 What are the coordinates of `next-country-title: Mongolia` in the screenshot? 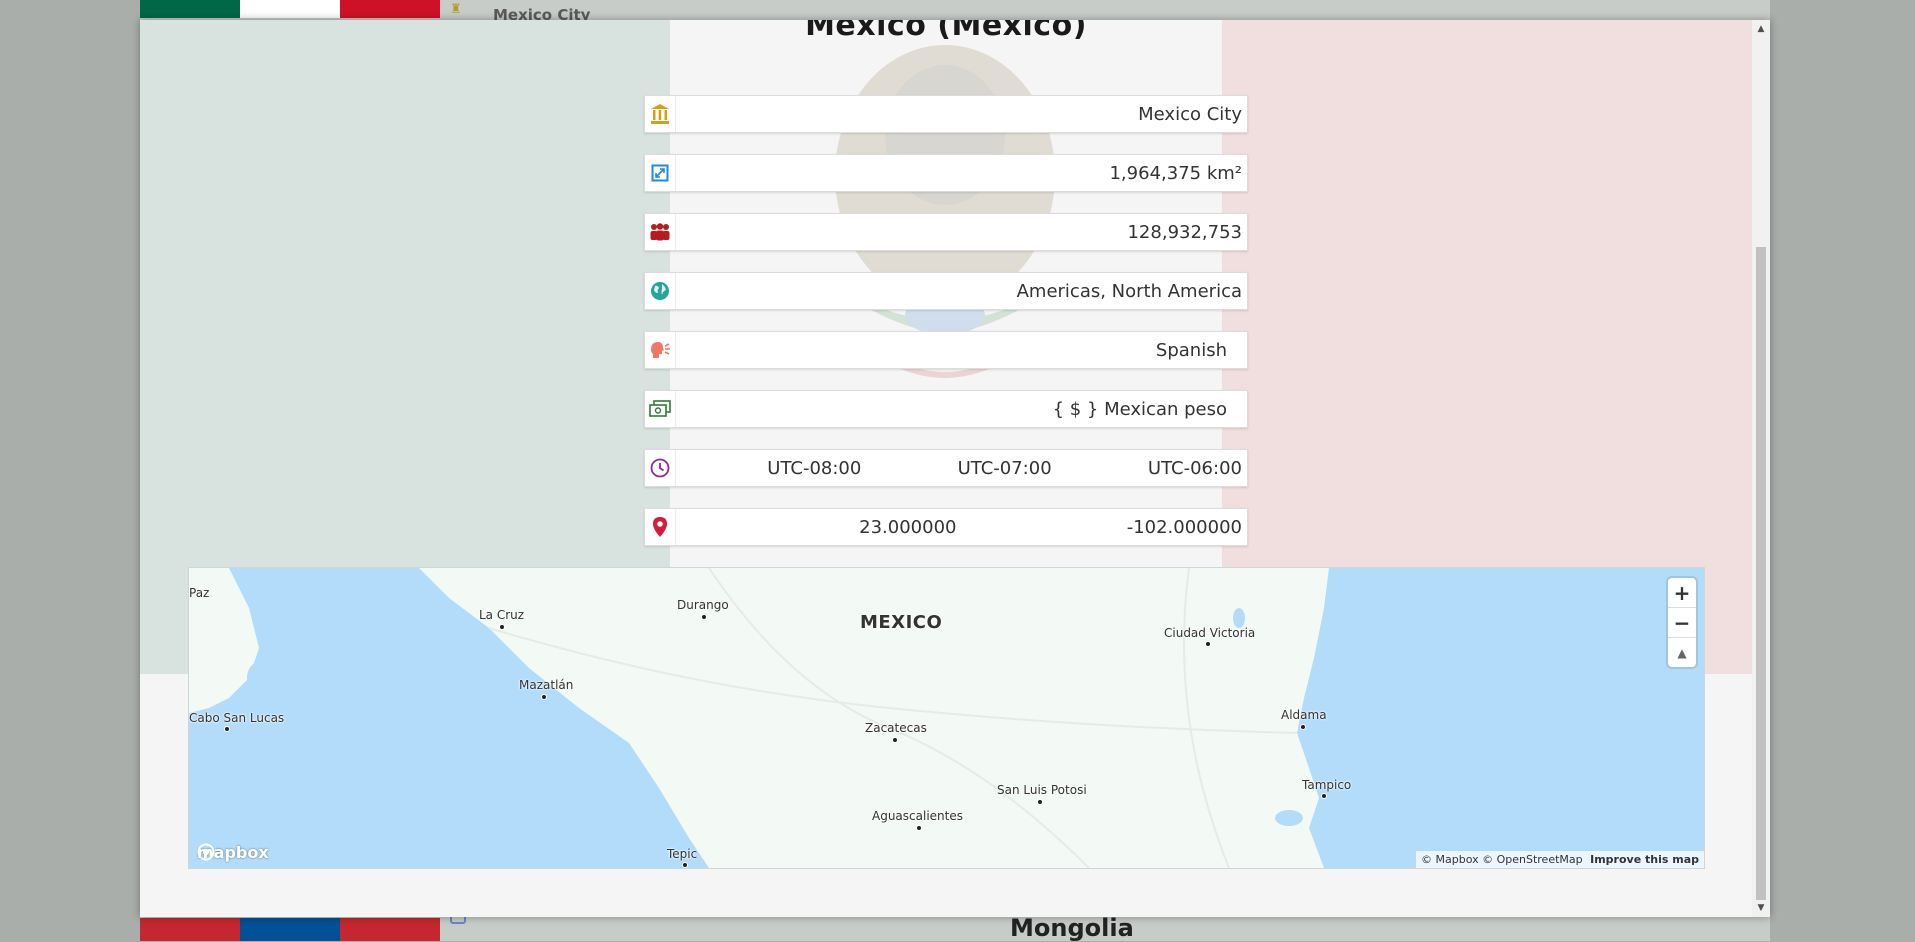 It's located at (1072, 928).